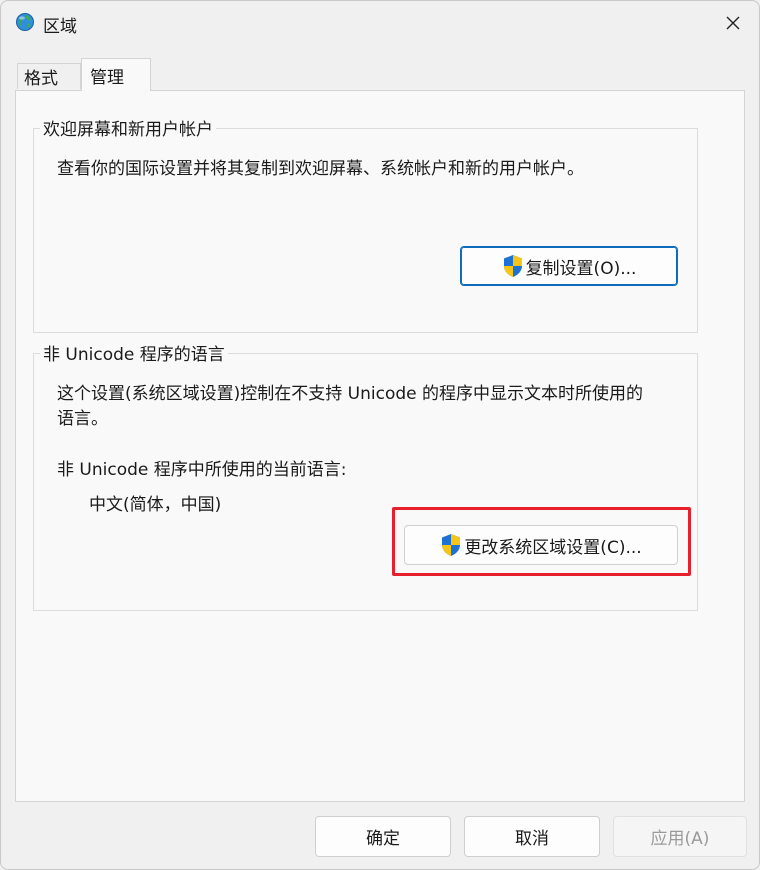 This screenshot has height=870, width=760. What do you see at coordinates (60, 27) in the screenshot?
I see `window-title: 区域` at bounding box center [60, 27].